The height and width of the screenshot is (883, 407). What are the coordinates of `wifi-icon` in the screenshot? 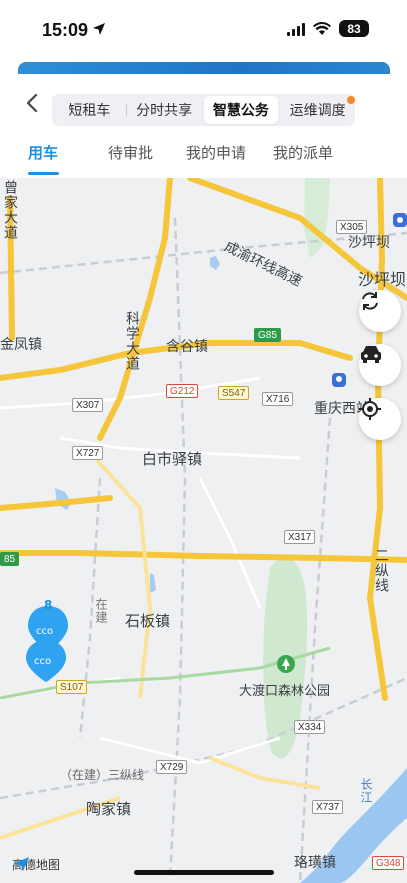 It's located at (322, 28).